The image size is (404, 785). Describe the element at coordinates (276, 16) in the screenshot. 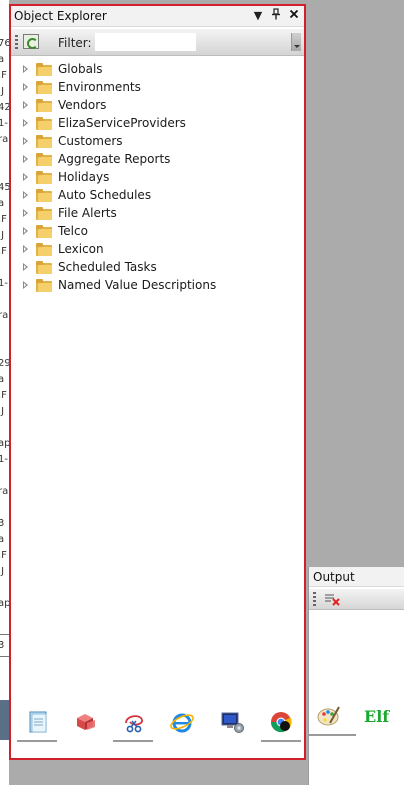

I see `pin-icon` at that location.